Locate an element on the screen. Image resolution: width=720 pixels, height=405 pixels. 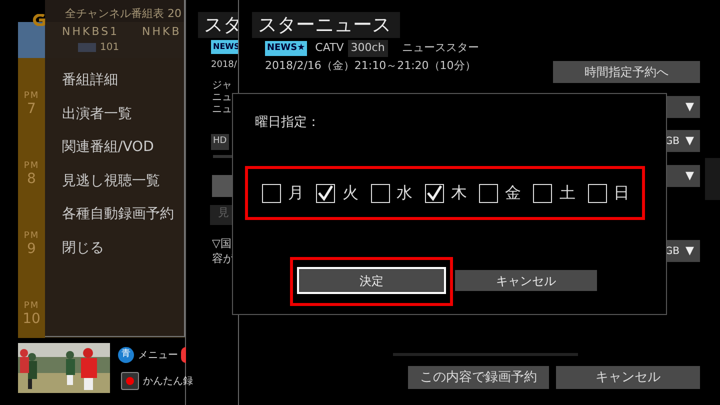
day-label: 土 is located at coordinates (567, 193).